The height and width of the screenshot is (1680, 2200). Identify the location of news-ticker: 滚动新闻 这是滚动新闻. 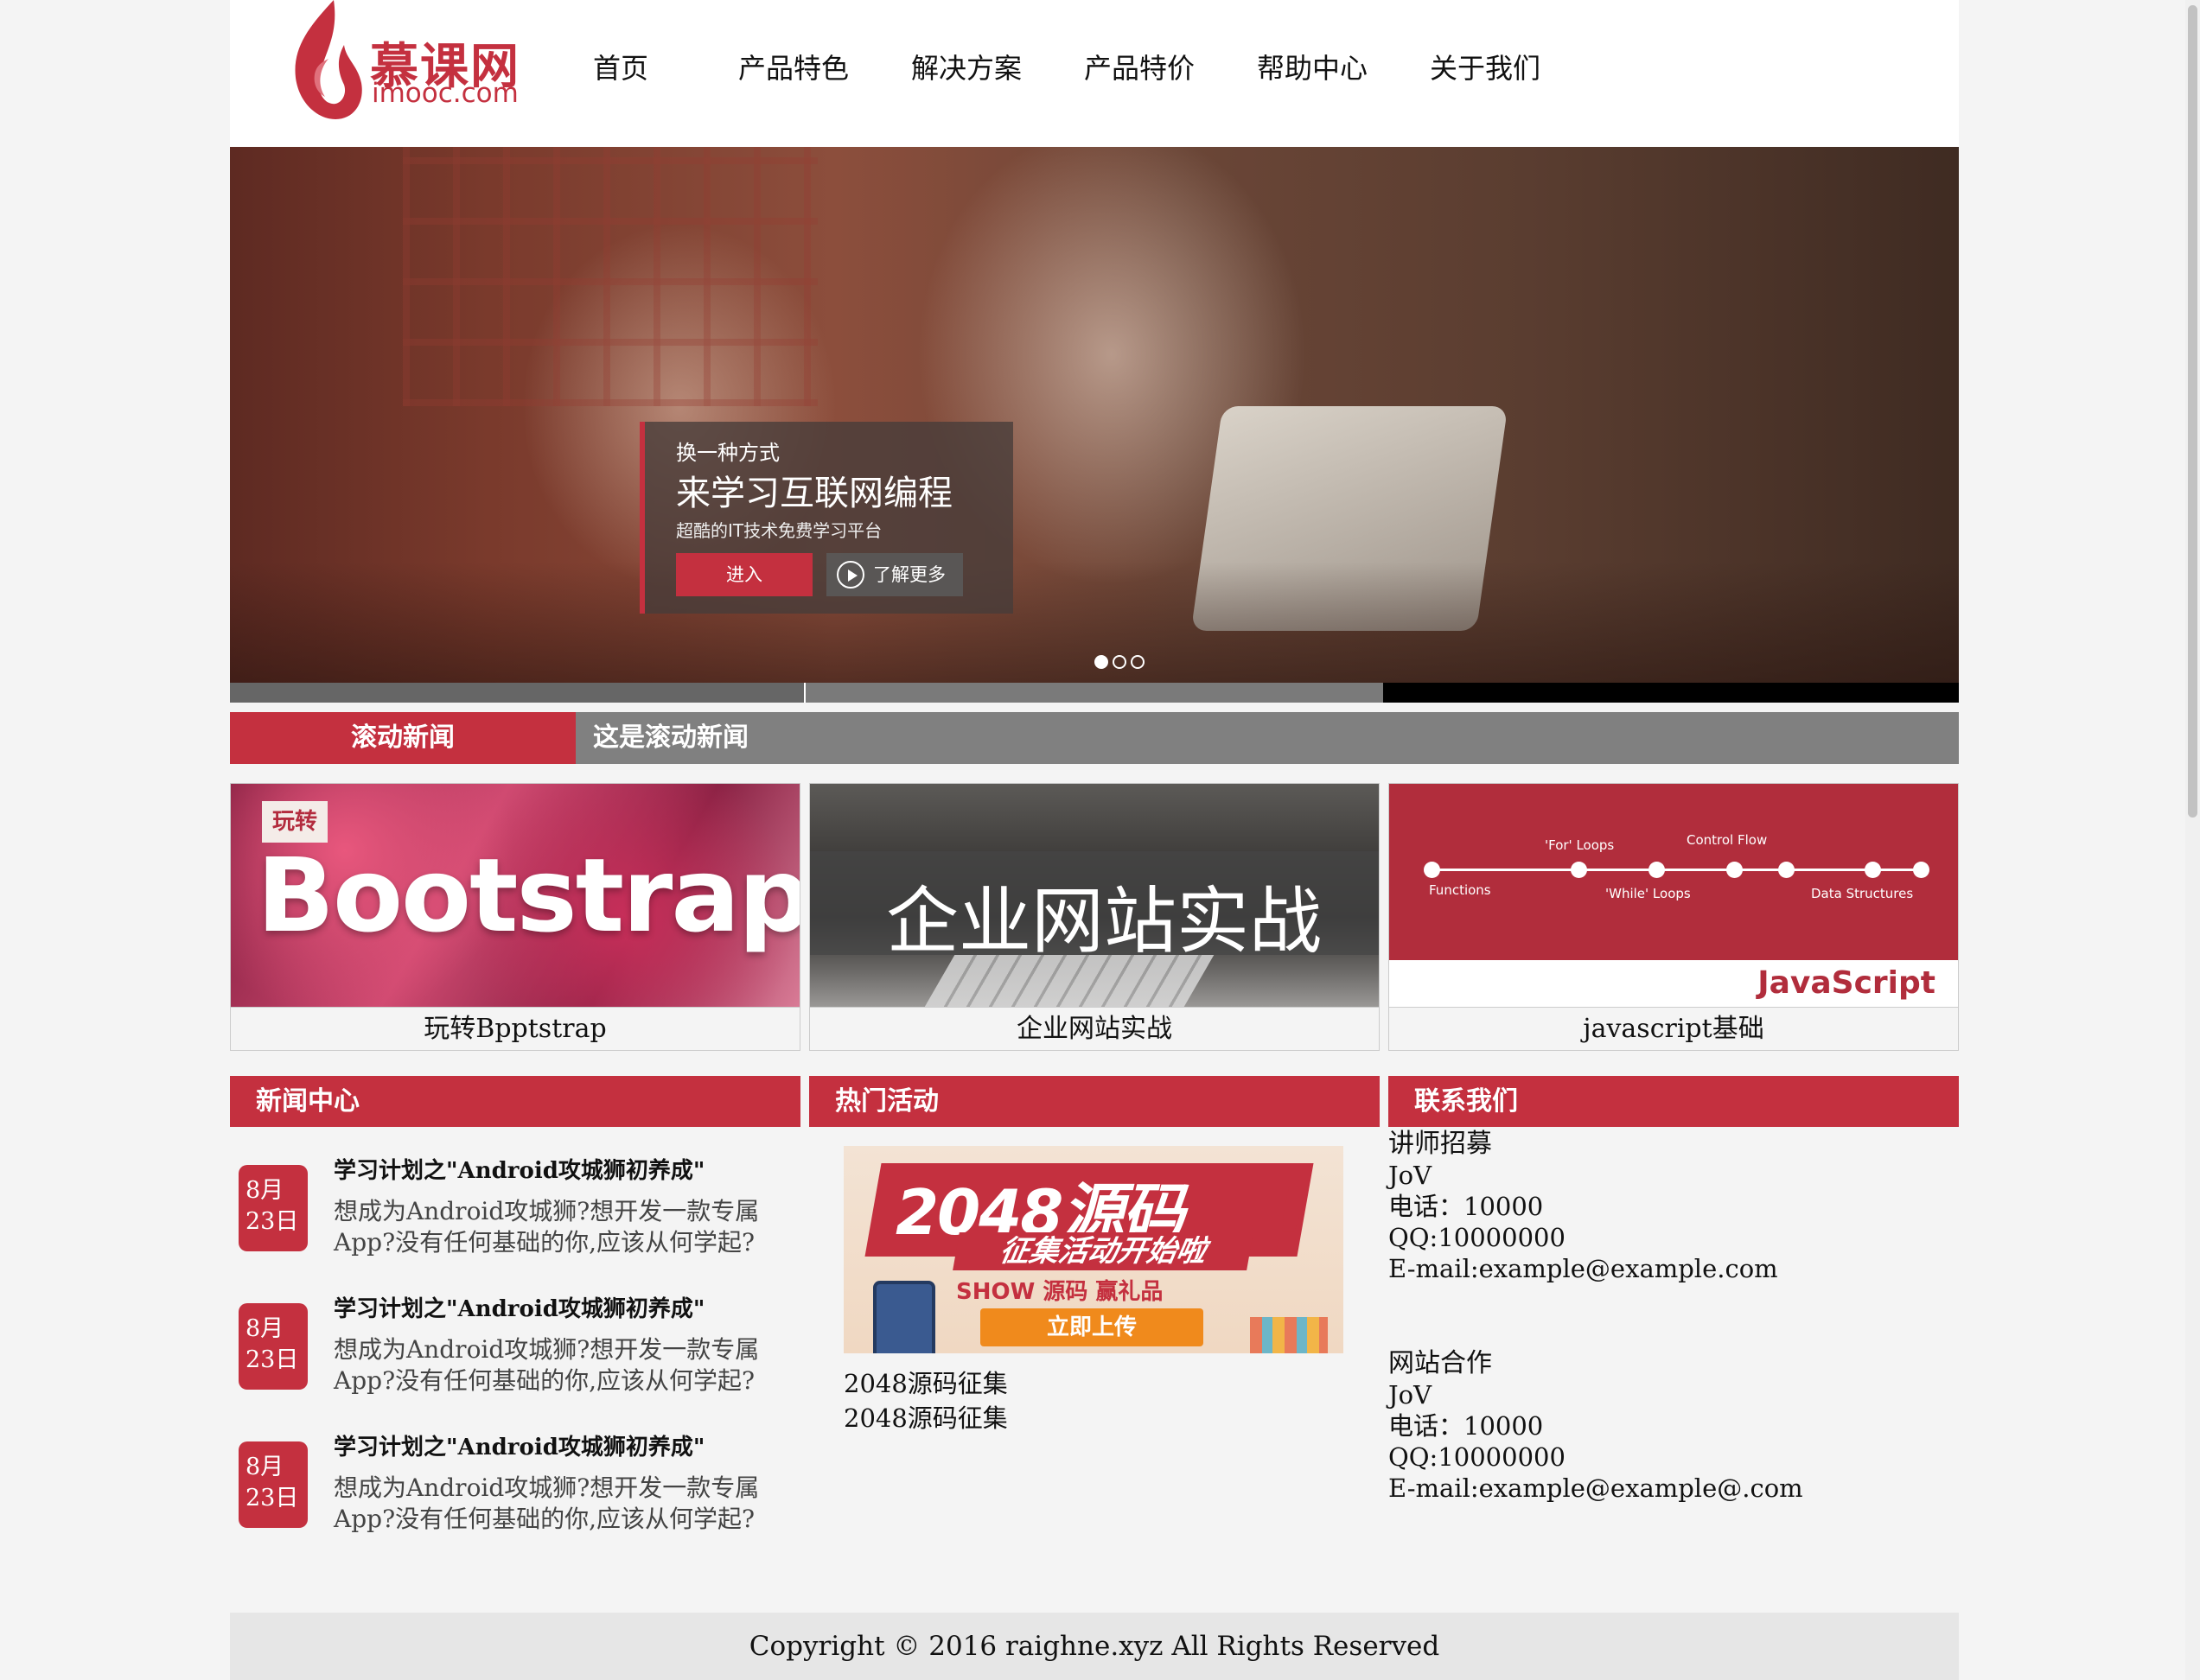
(1094, 738).